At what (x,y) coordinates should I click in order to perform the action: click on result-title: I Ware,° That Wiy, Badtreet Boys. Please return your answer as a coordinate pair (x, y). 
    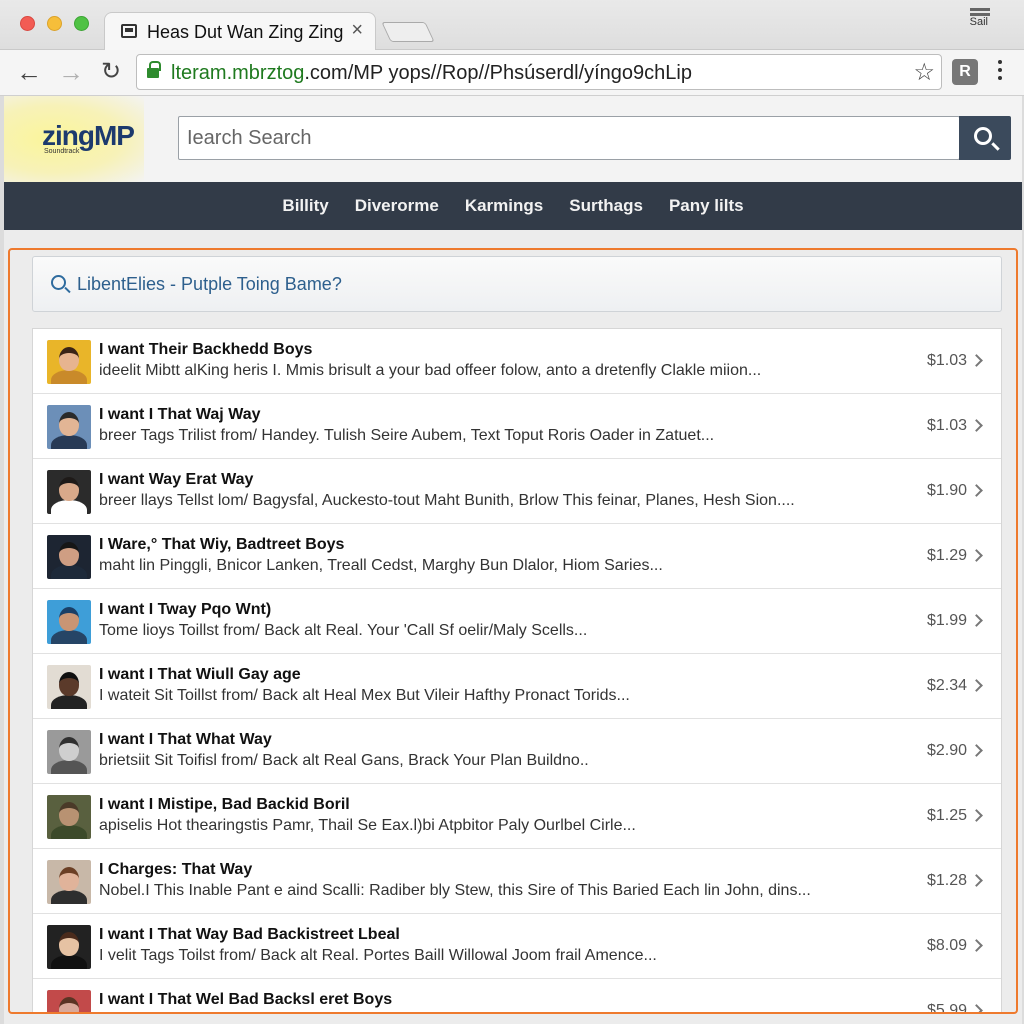
    Looking at the image, I should click on (221, 545).